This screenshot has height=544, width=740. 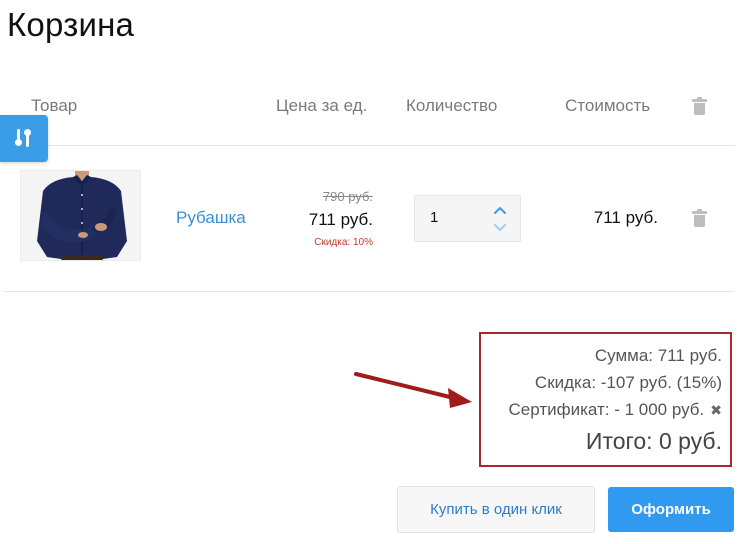 What do you see at coordinates (80, 215) in the screenshot?
I see `product-image` at bounding box center [80, 215].